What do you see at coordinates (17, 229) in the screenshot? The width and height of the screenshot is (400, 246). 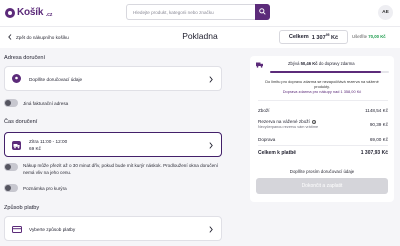 I see `credit-card-icon` at bounding box center [17, 229].